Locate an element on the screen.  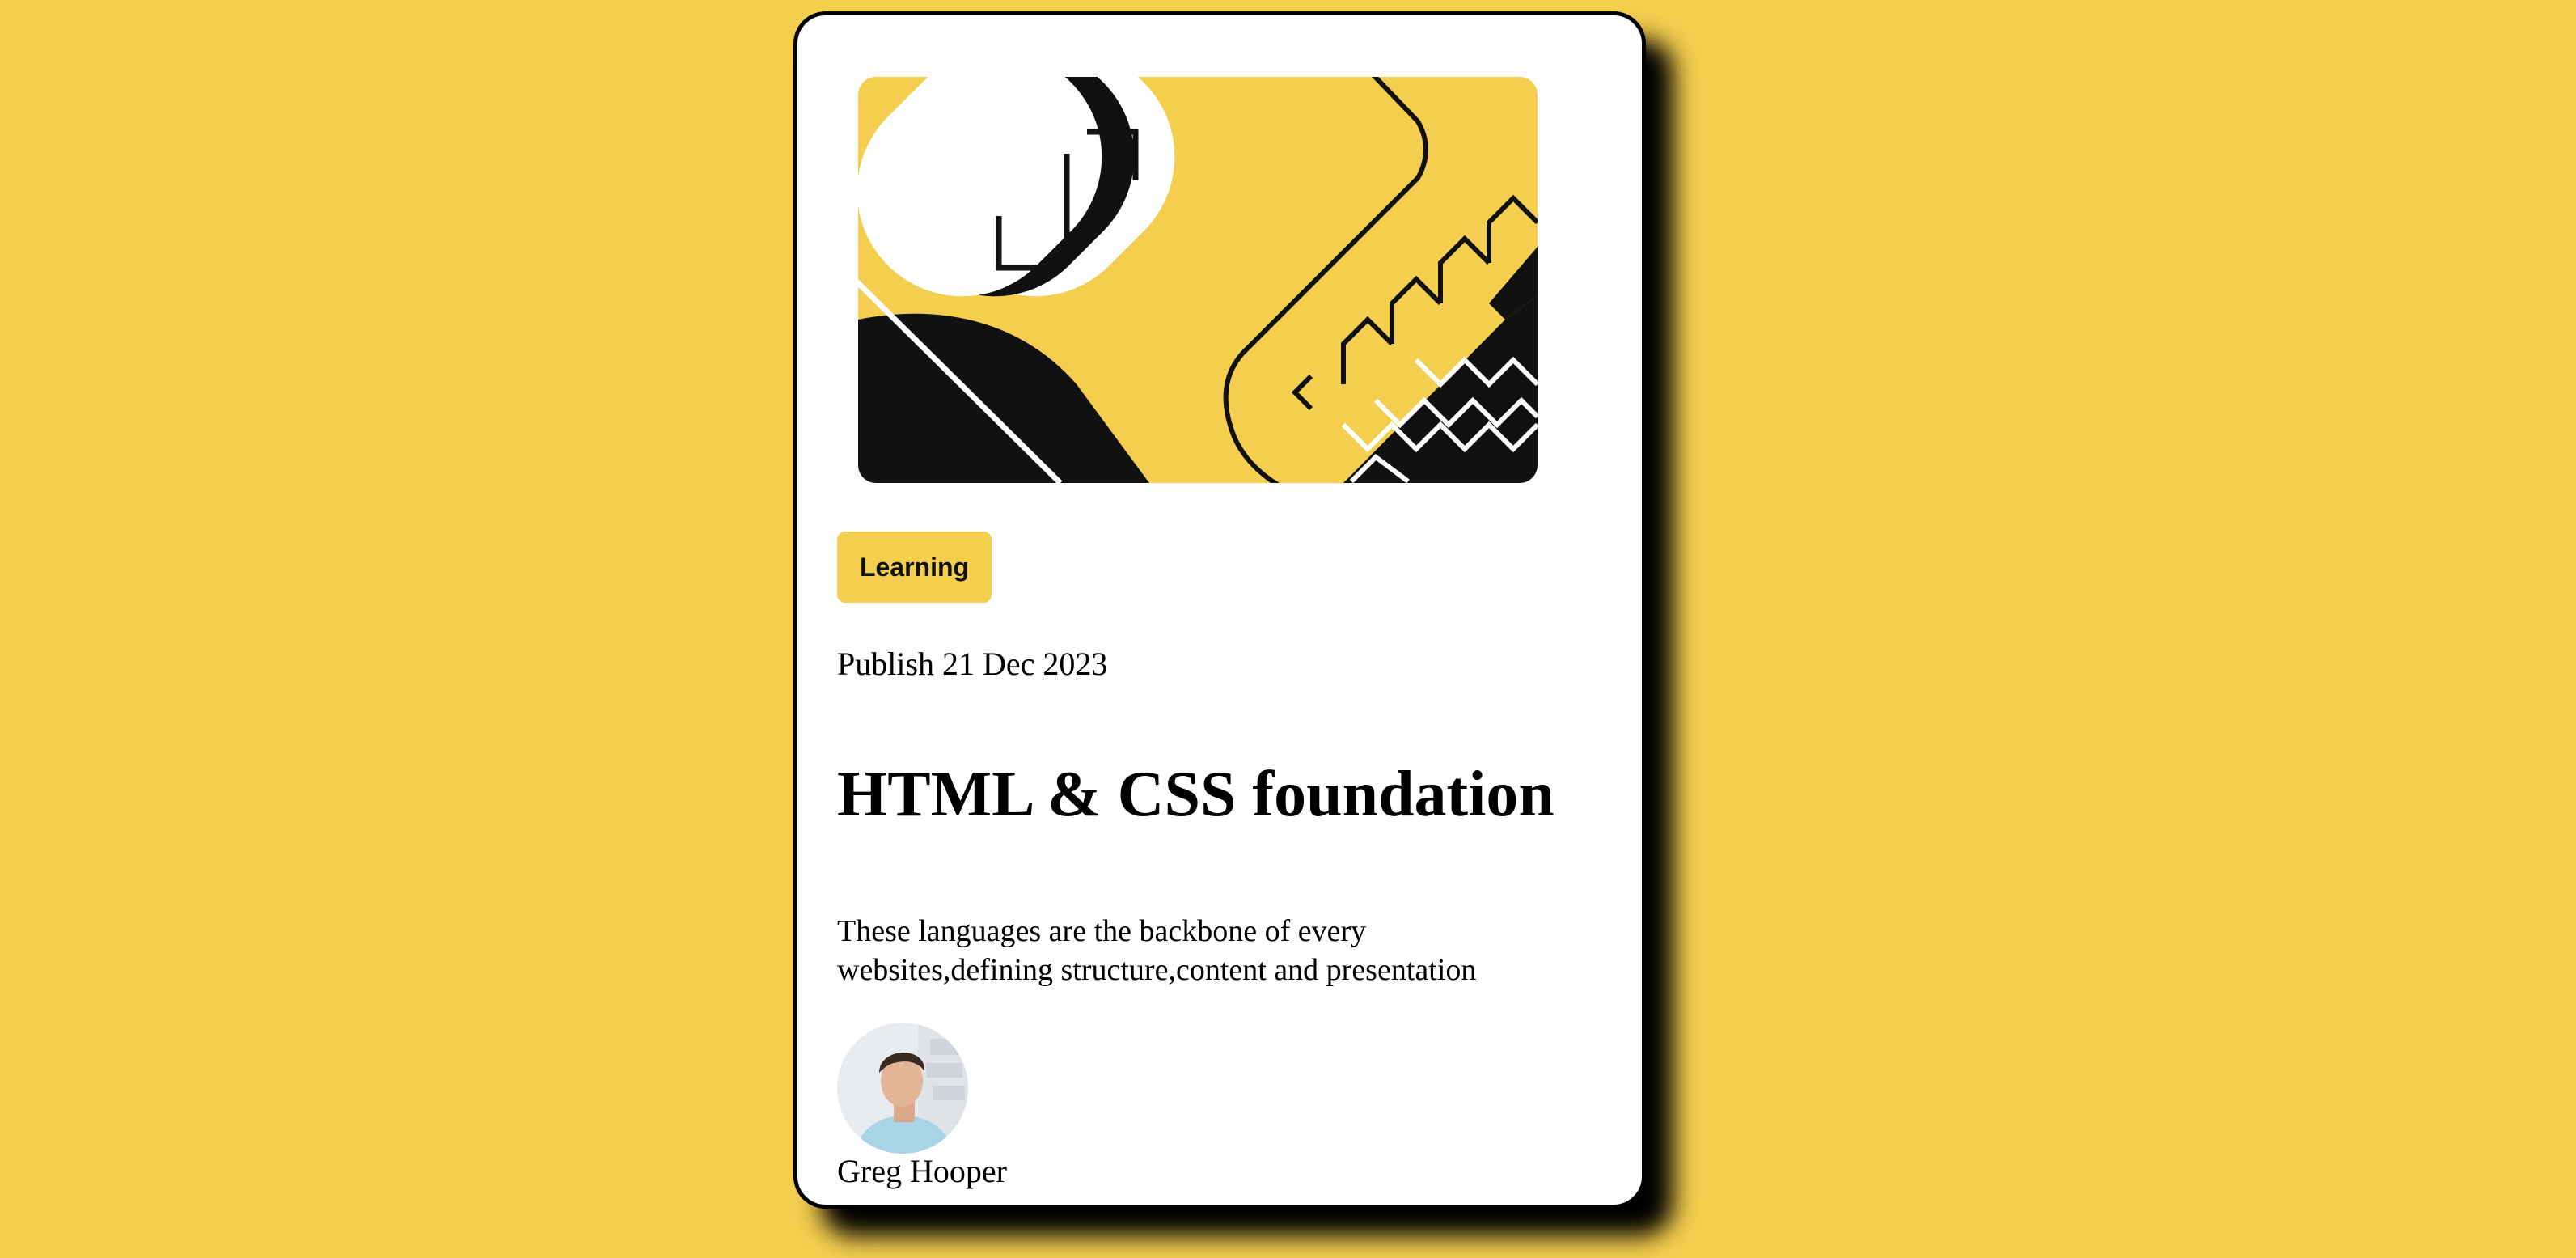
hero-illustration is located at coordinates (1198, 280).